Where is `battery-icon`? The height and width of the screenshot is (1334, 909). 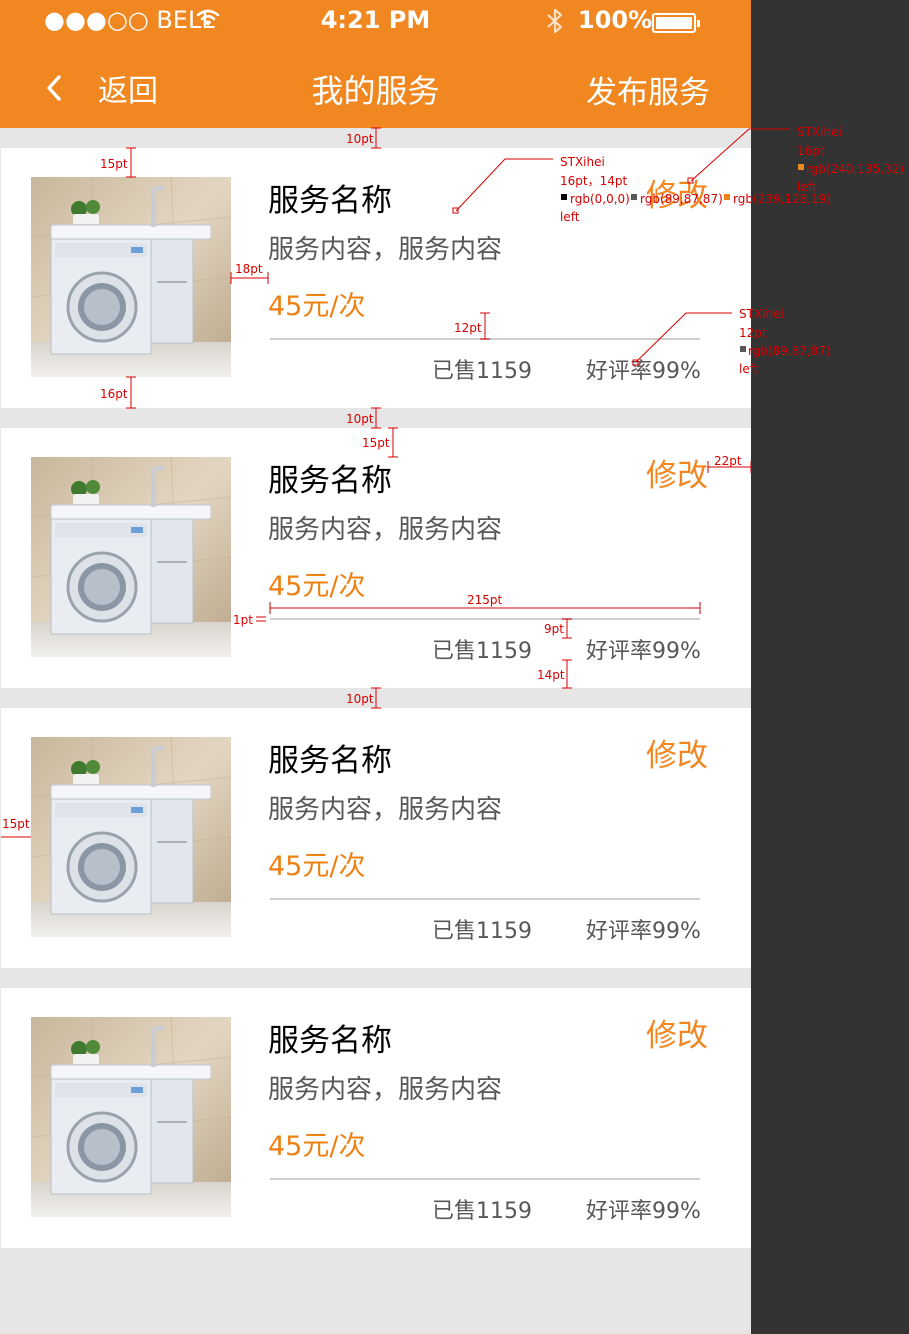
battery-icon is located at coordinates (676, 23).